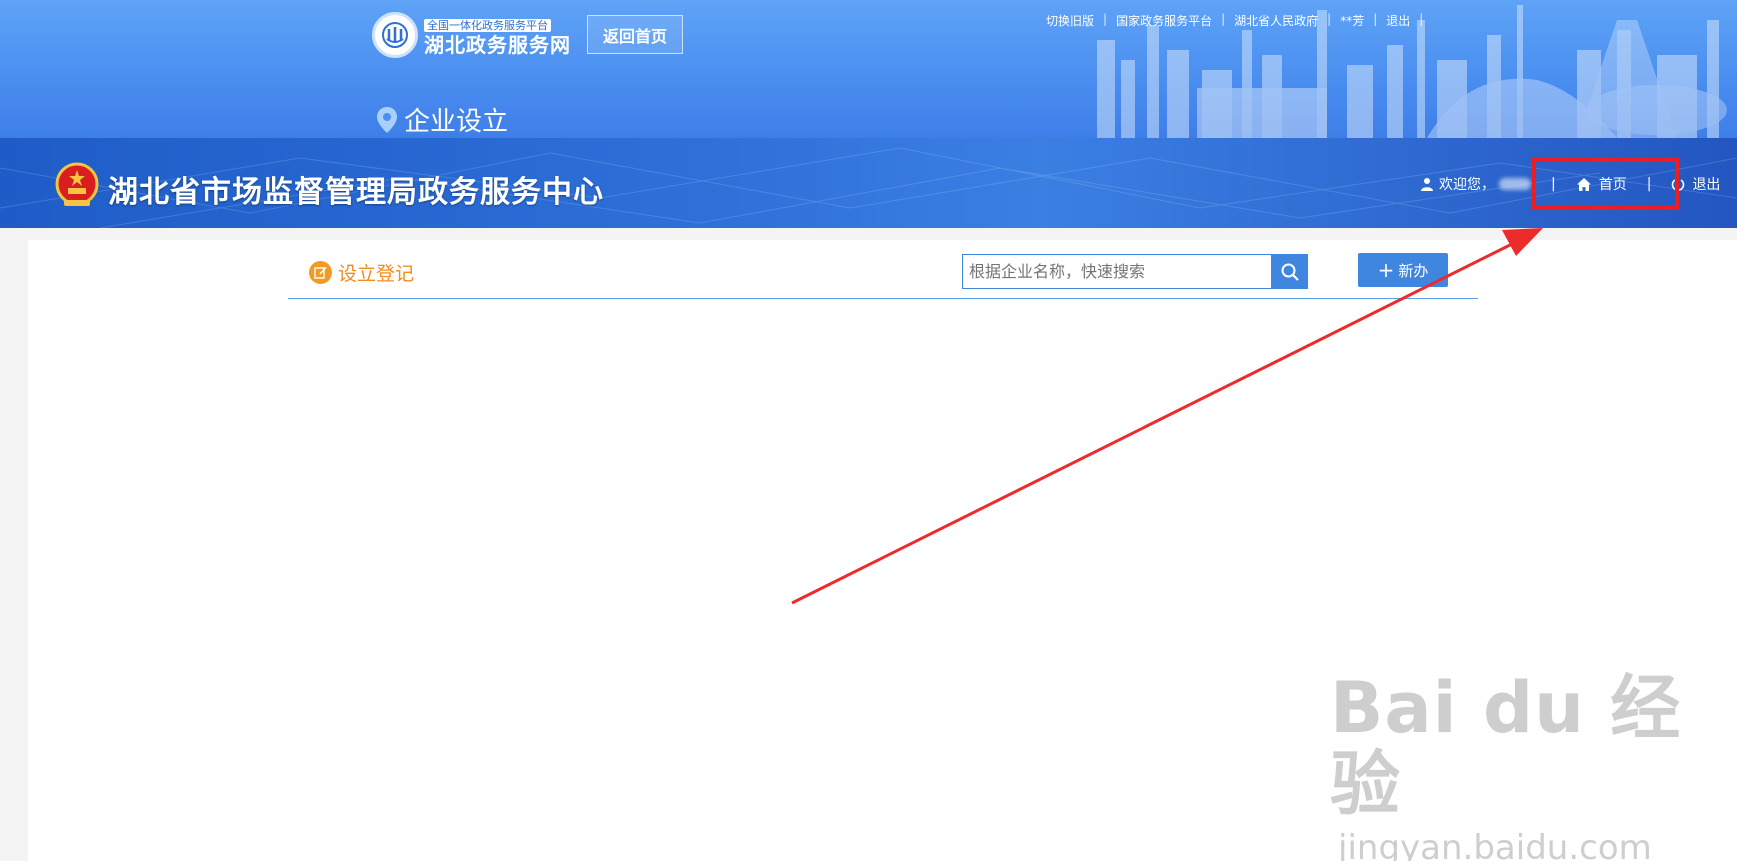 The width and height of the screenshot is (1737, 861). Describe the element at coordinates (883, 298) in the screenshot. I see `header-divider` at that location.